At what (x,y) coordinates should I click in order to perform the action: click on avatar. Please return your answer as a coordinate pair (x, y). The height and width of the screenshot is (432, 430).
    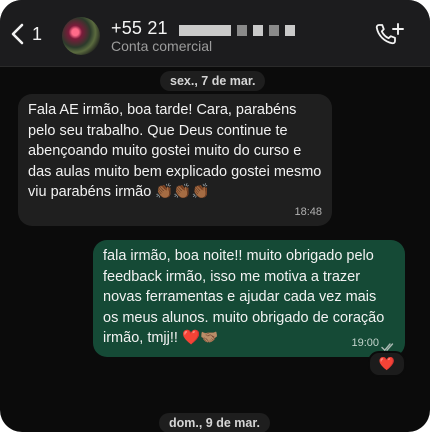
    Looking at the image, I should click on (81, 36).